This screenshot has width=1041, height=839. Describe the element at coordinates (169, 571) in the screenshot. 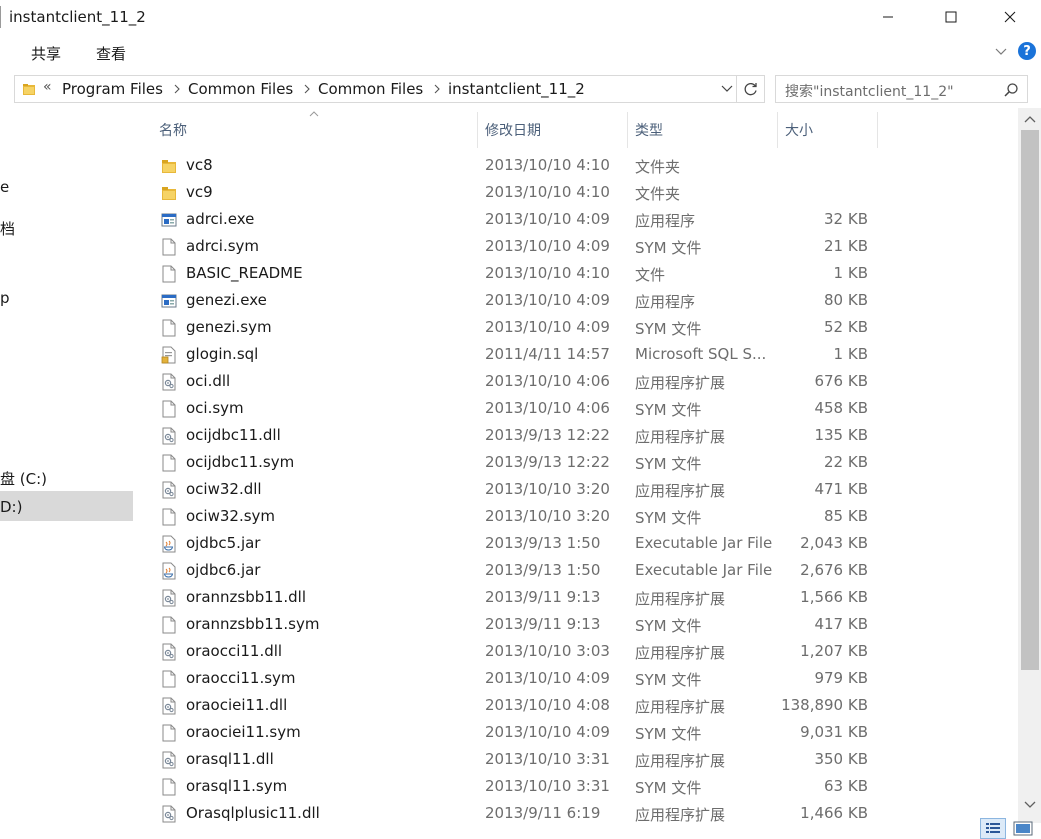

I see `jar-icon` at that location.